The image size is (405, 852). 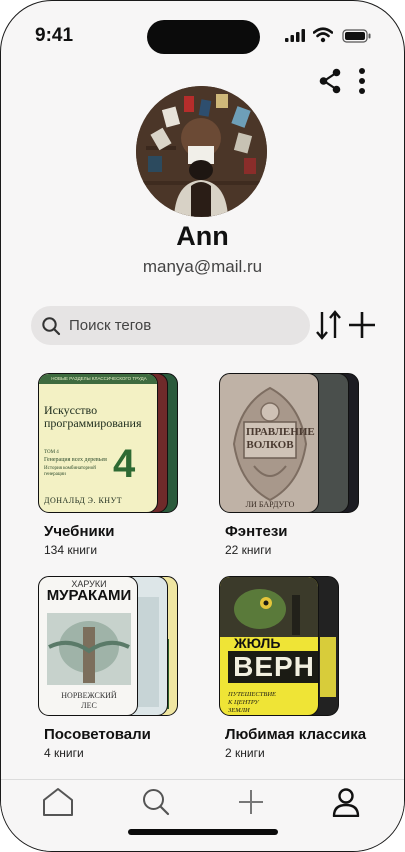 I want to click on home-icon, so click(x=58, y=802).